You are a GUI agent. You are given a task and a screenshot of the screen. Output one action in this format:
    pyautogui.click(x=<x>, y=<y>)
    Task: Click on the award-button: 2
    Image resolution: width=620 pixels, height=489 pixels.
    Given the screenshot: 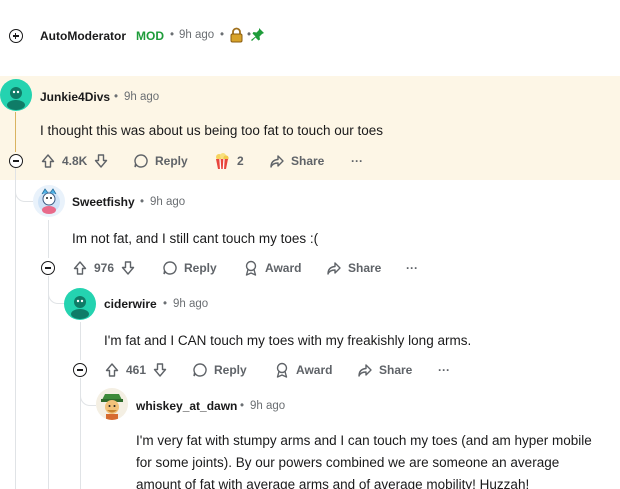 What is the action you would take?
    pyautogui.click(x=228, y=161)
    